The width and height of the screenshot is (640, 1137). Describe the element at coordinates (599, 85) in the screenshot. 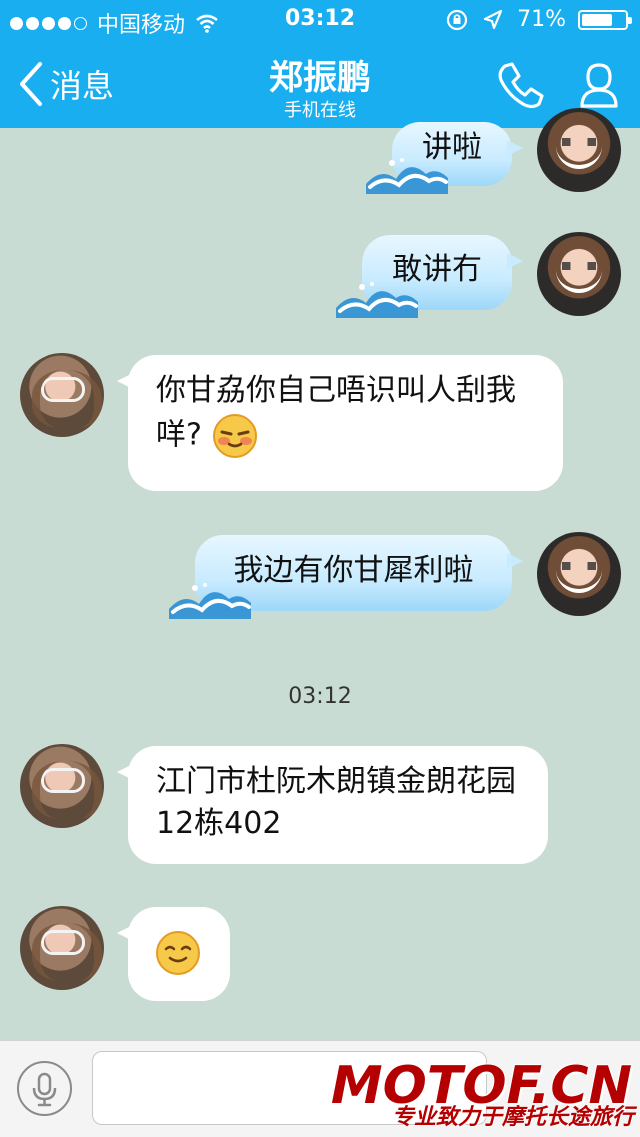

I see `user-icon` at that location.